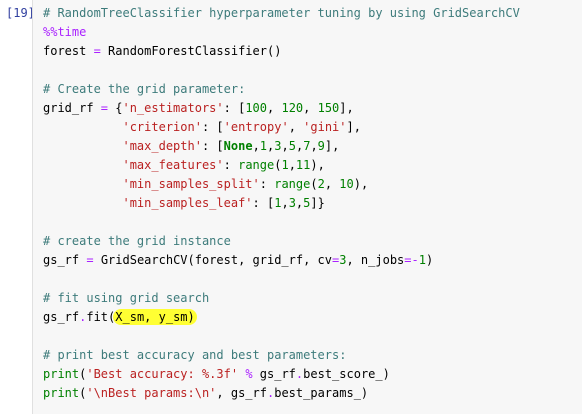 This screenshot has height=414, width=582. I want to click on code-token: ),, so click(317, 165).